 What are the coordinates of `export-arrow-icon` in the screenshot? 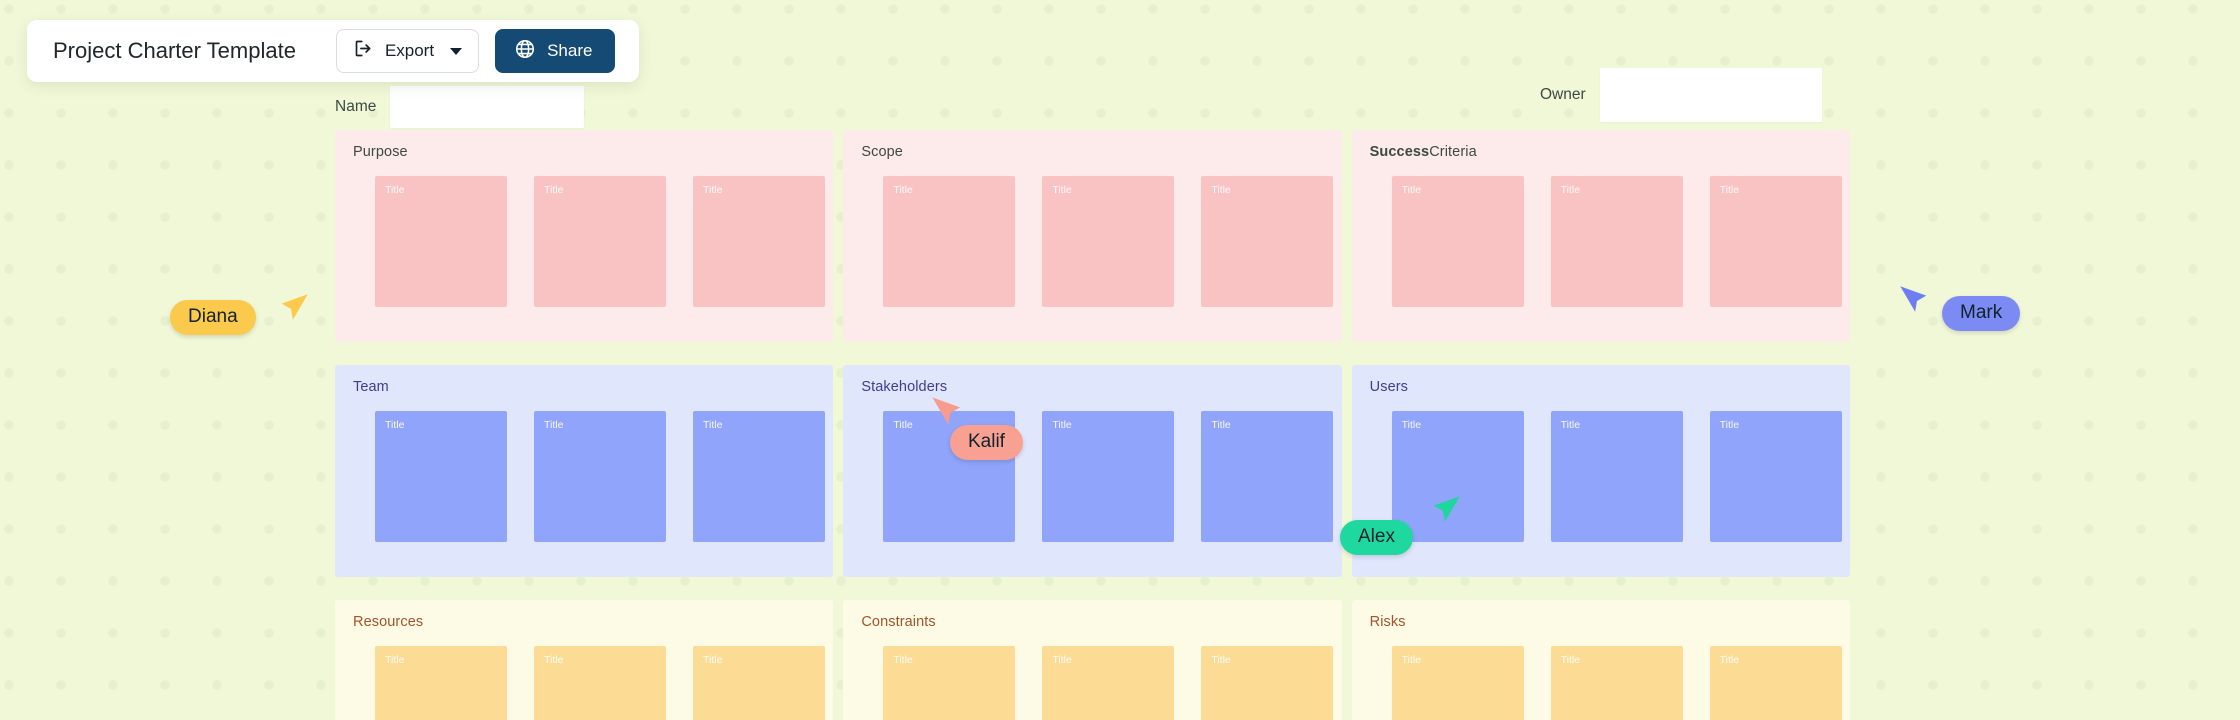 It's located at (363, 51).